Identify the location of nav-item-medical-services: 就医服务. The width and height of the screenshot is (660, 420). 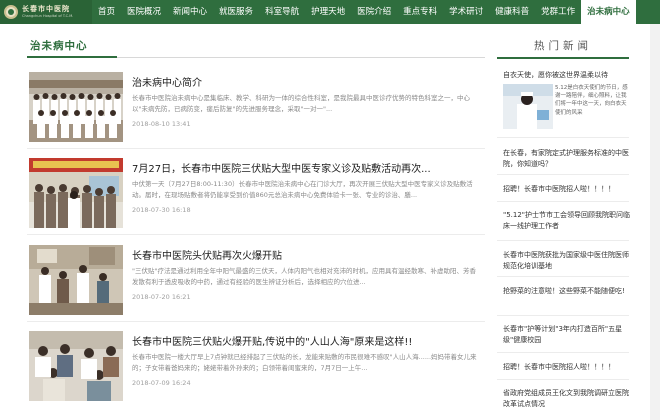
(236, 12).